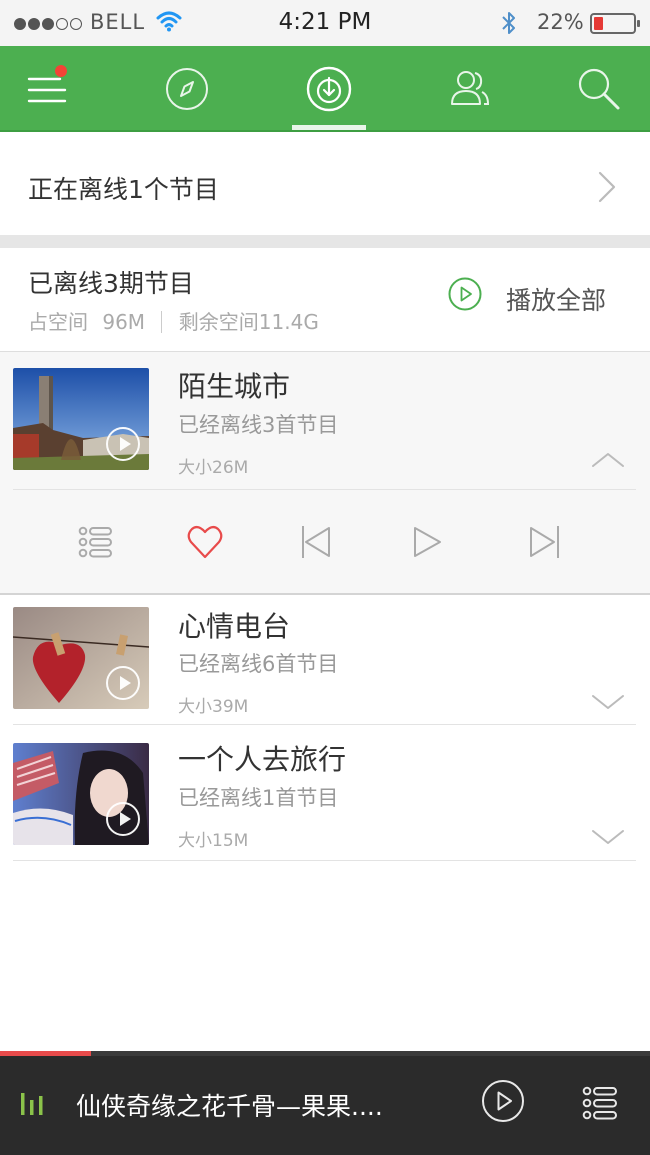  What do you see at coordinates (258, 664) in the screenshot?
I see `program-count: 已经离线6首节目` at bounding box center [258, 664].